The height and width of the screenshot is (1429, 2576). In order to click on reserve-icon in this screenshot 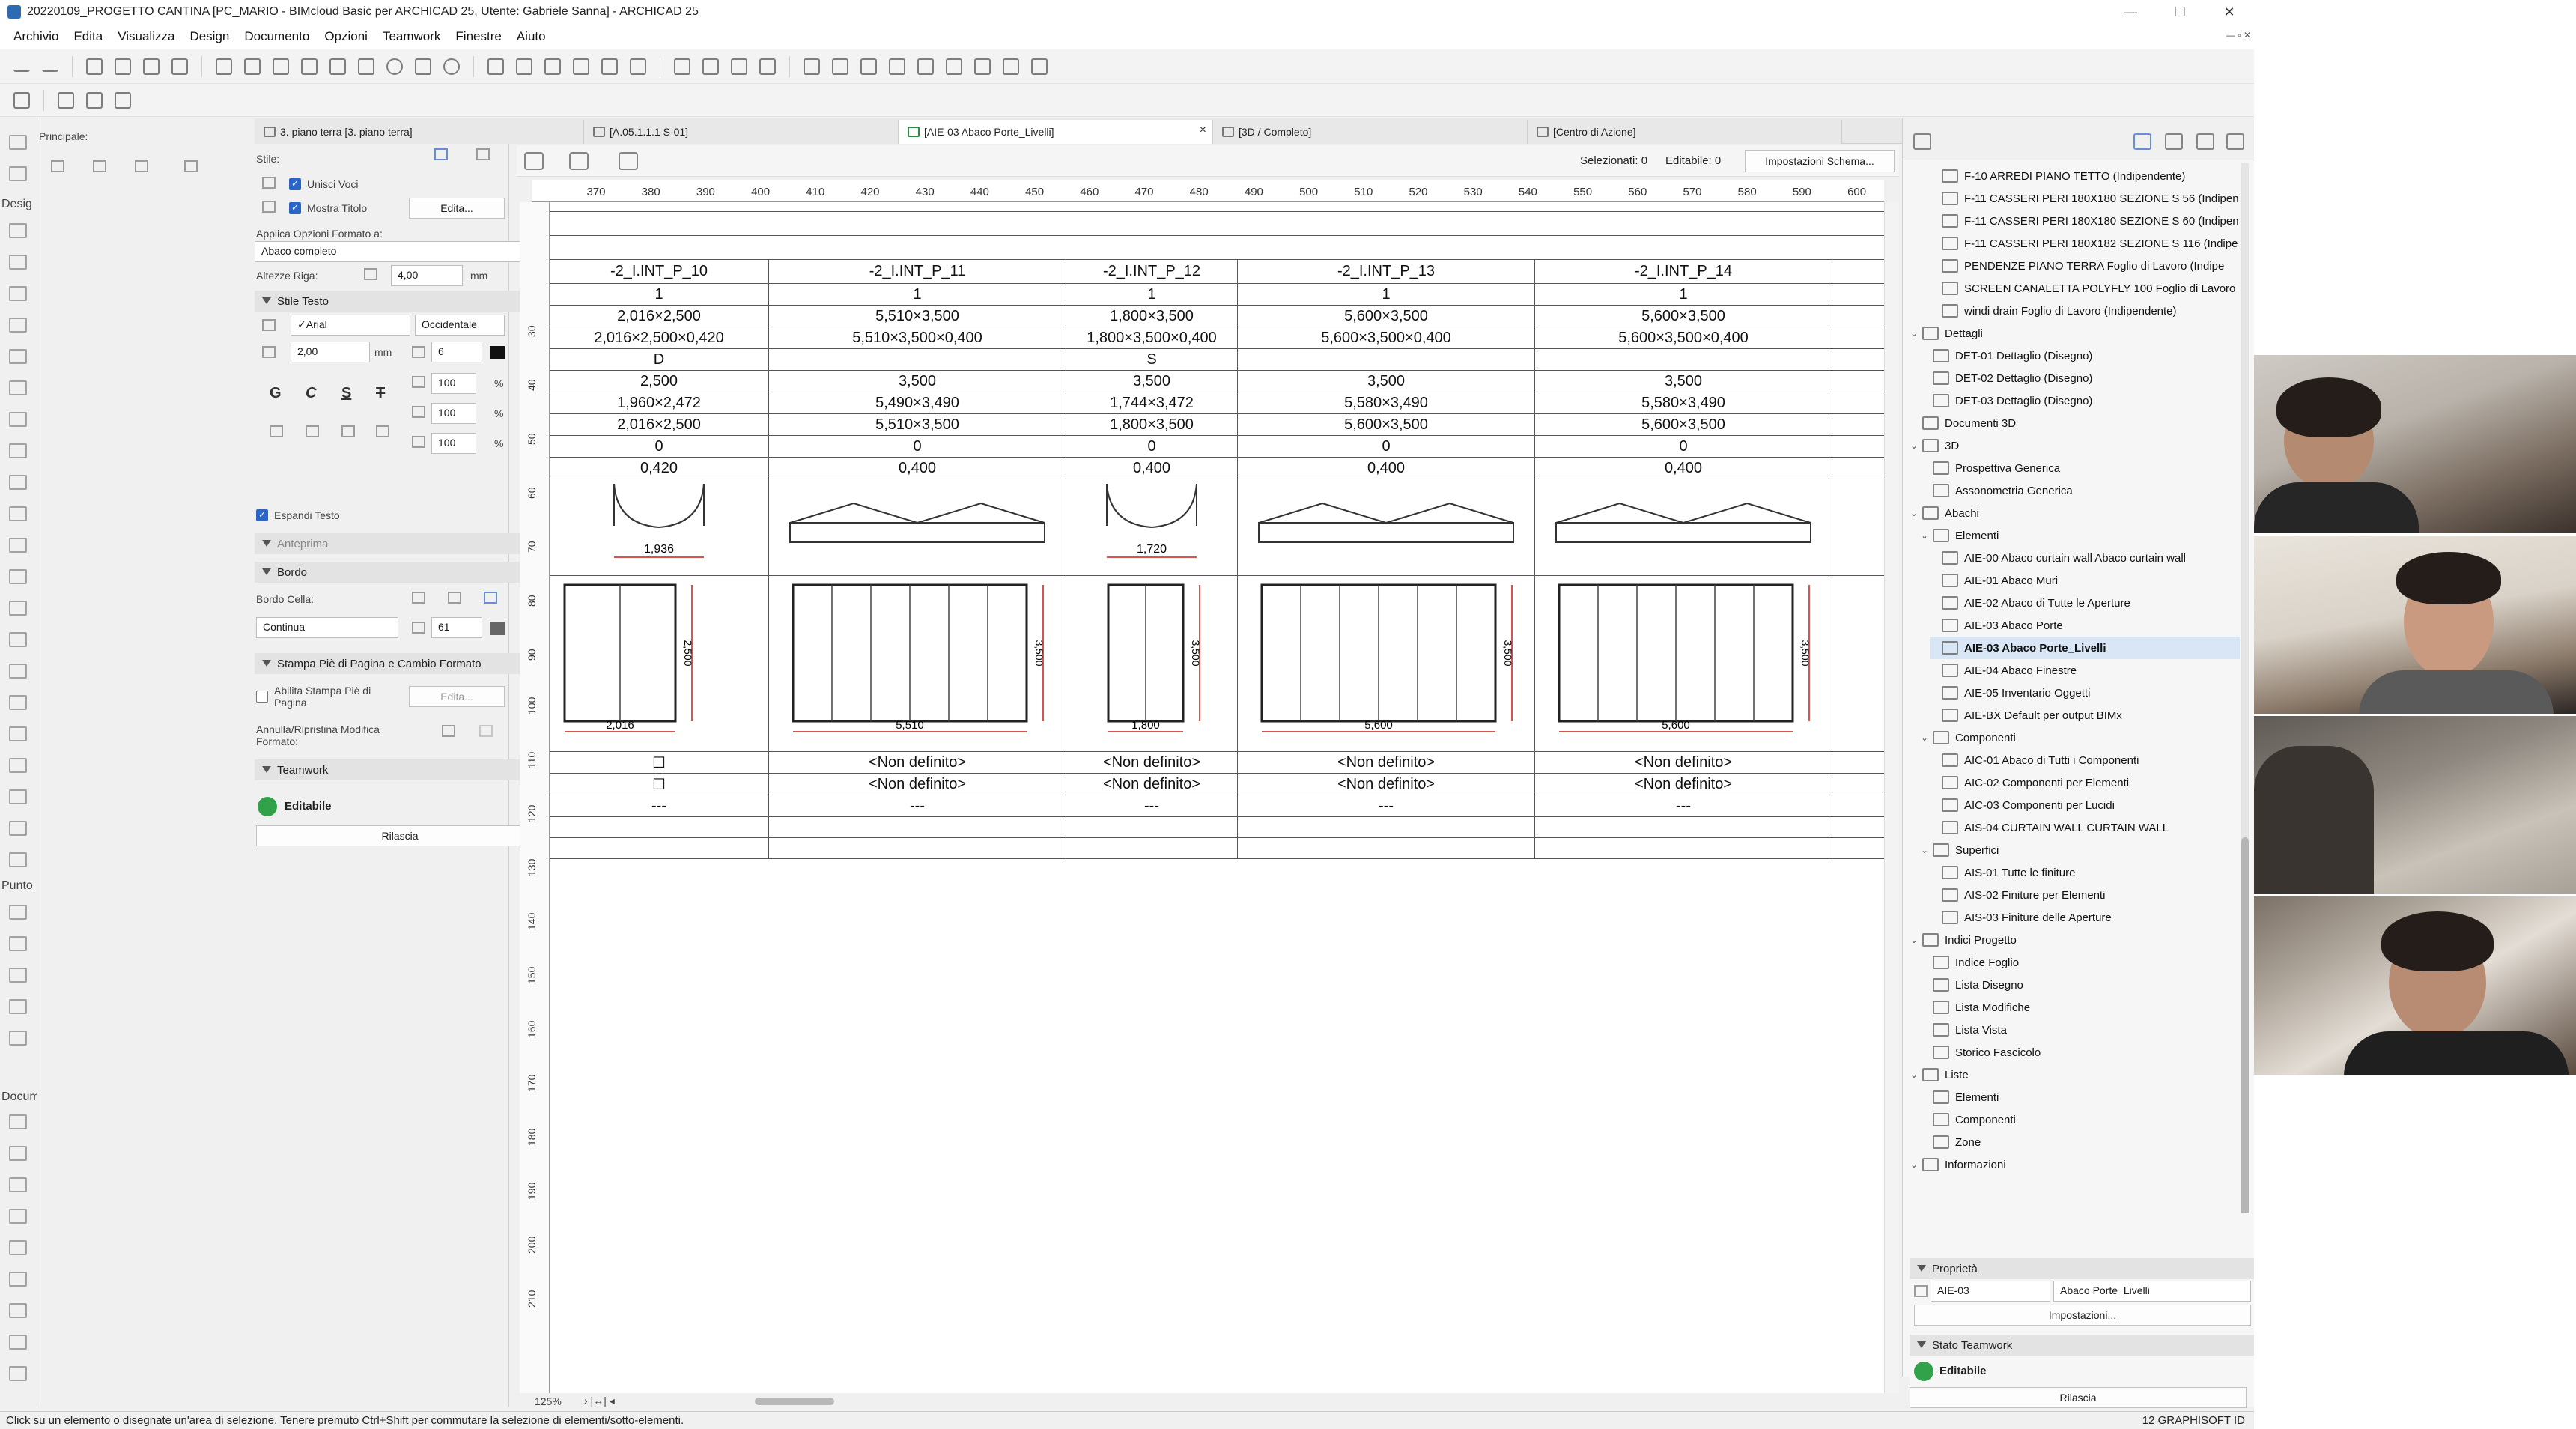, I will do `click(66, 100)`.